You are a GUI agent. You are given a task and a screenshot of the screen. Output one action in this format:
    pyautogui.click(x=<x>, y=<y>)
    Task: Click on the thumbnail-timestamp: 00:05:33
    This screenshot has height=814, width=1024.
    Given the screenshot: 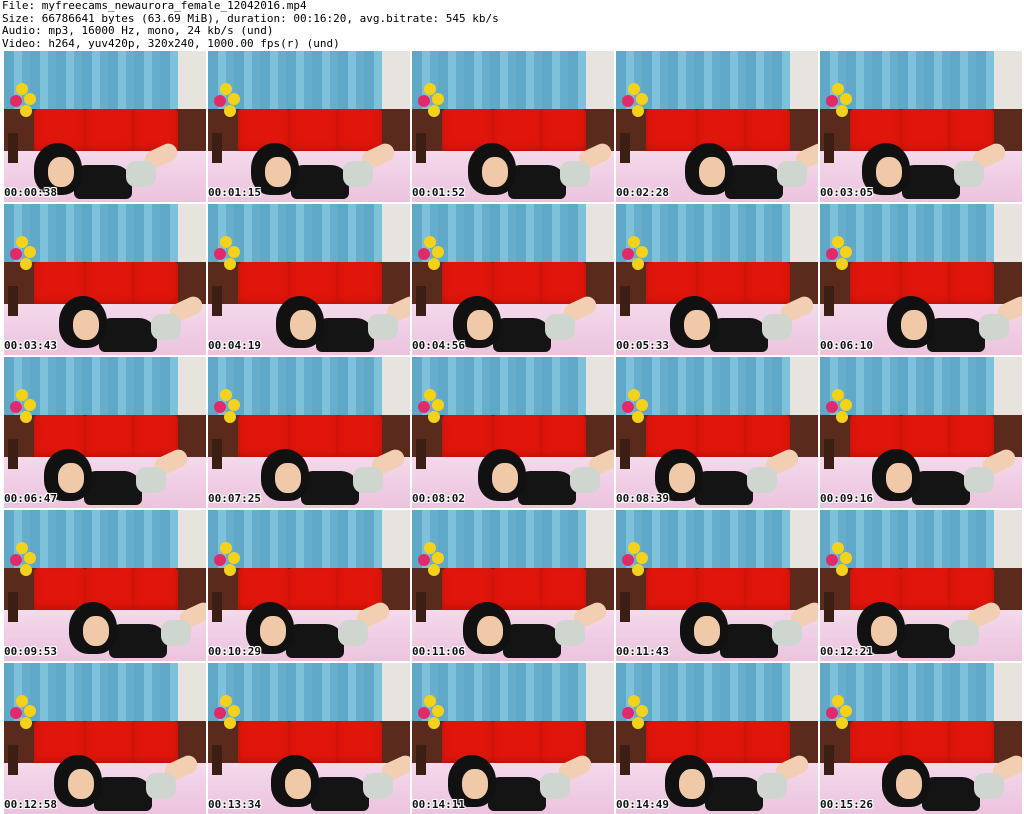 What is the action you would take?
    pyautogui.click(x=642, y=345)
    